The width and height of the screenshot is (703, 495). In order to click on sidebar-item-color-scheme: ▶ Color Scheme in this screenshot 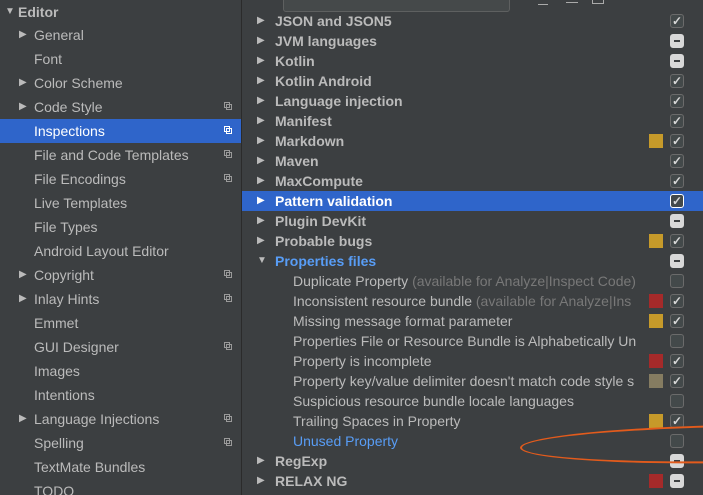, I will do `click(120, 83)`.